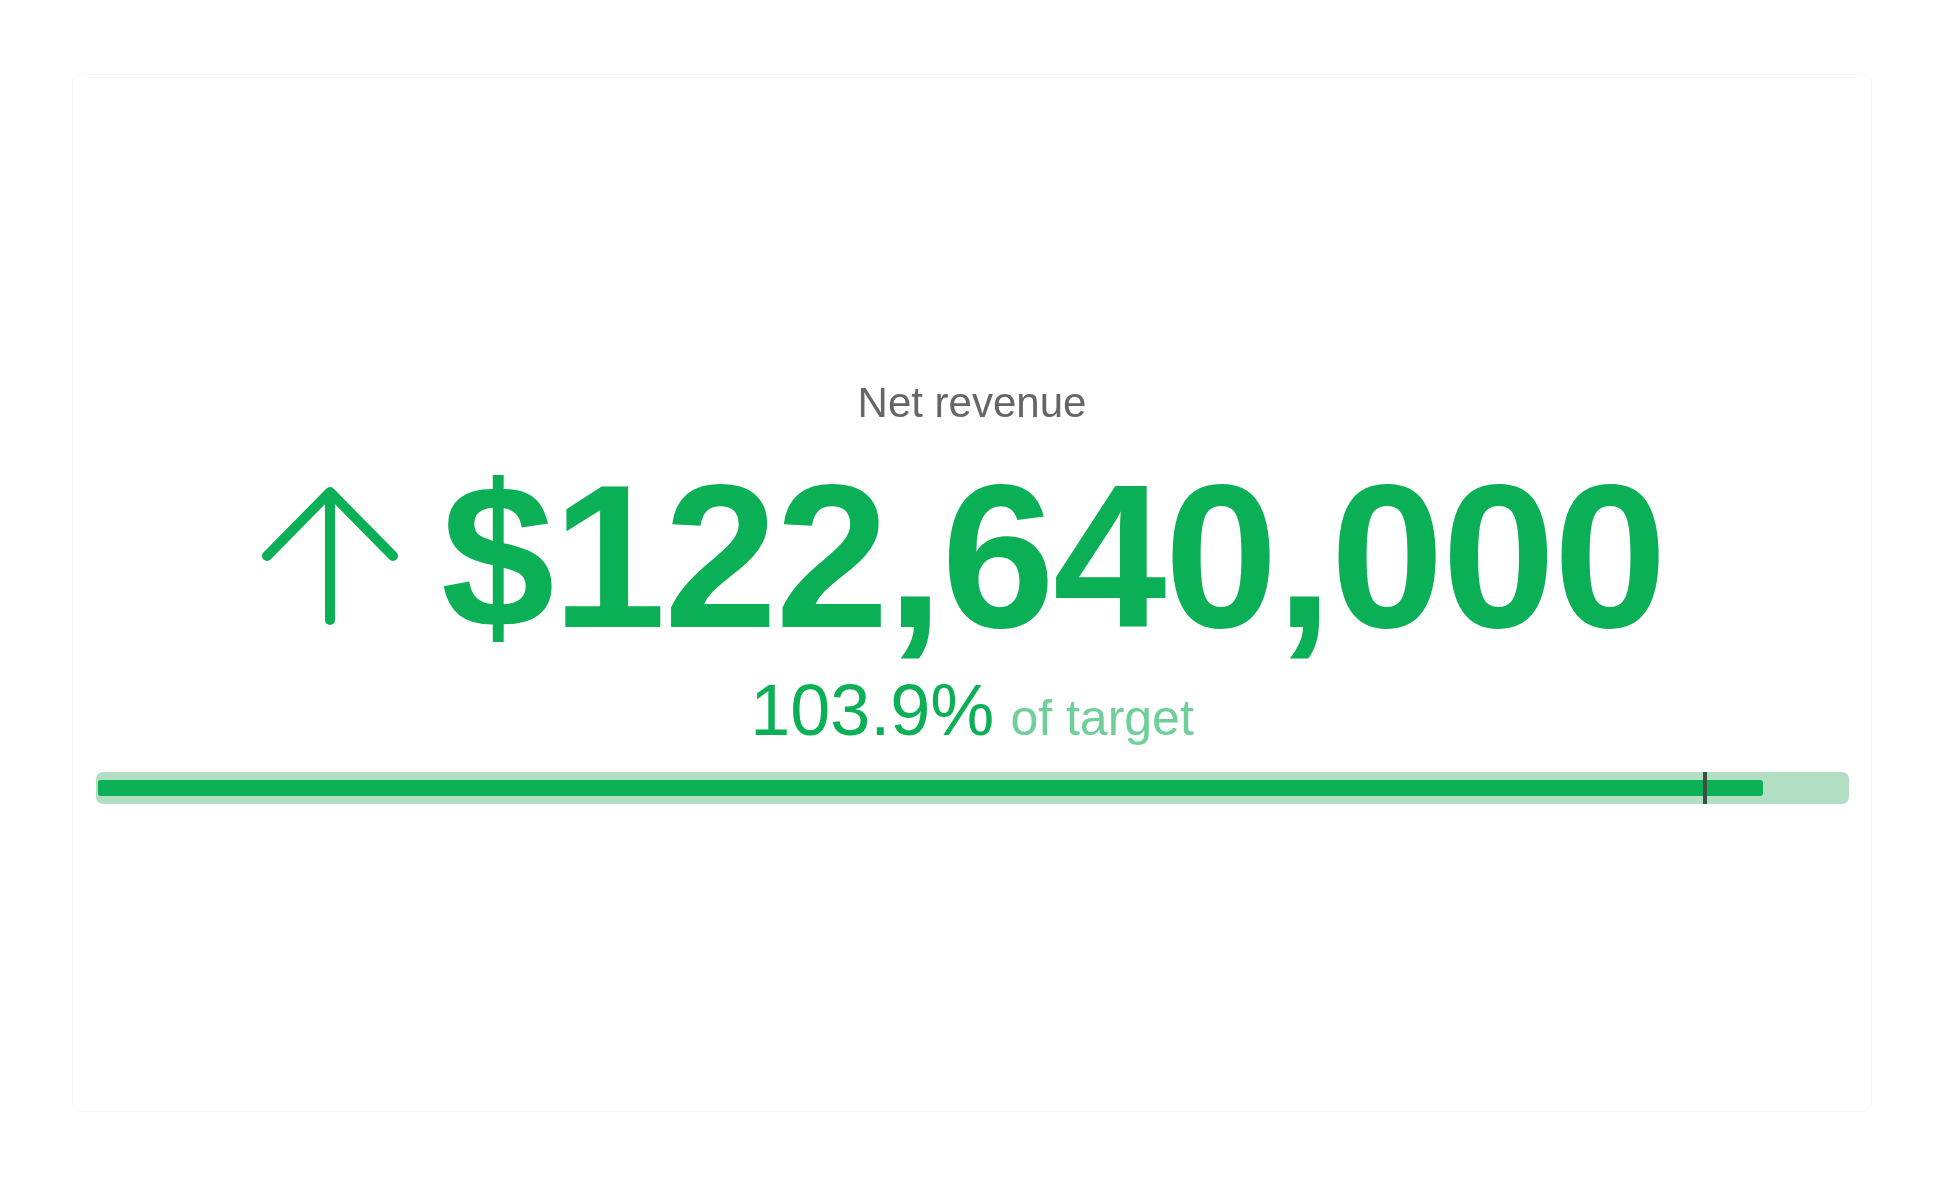 This screenshot has height=1184, width=1944. What do you see at coordinates (1102, 718) in the screenshot?
I see `percent-caption: of target` at bounding box center [1102, 718].